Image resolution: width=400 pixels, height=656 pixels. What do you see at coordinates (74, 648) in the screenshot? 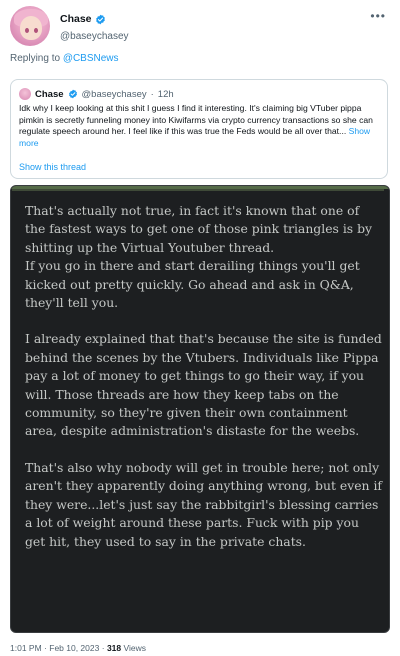
I see `tweet-date: Feb 10, 2023` at bounding box center [74, 648].